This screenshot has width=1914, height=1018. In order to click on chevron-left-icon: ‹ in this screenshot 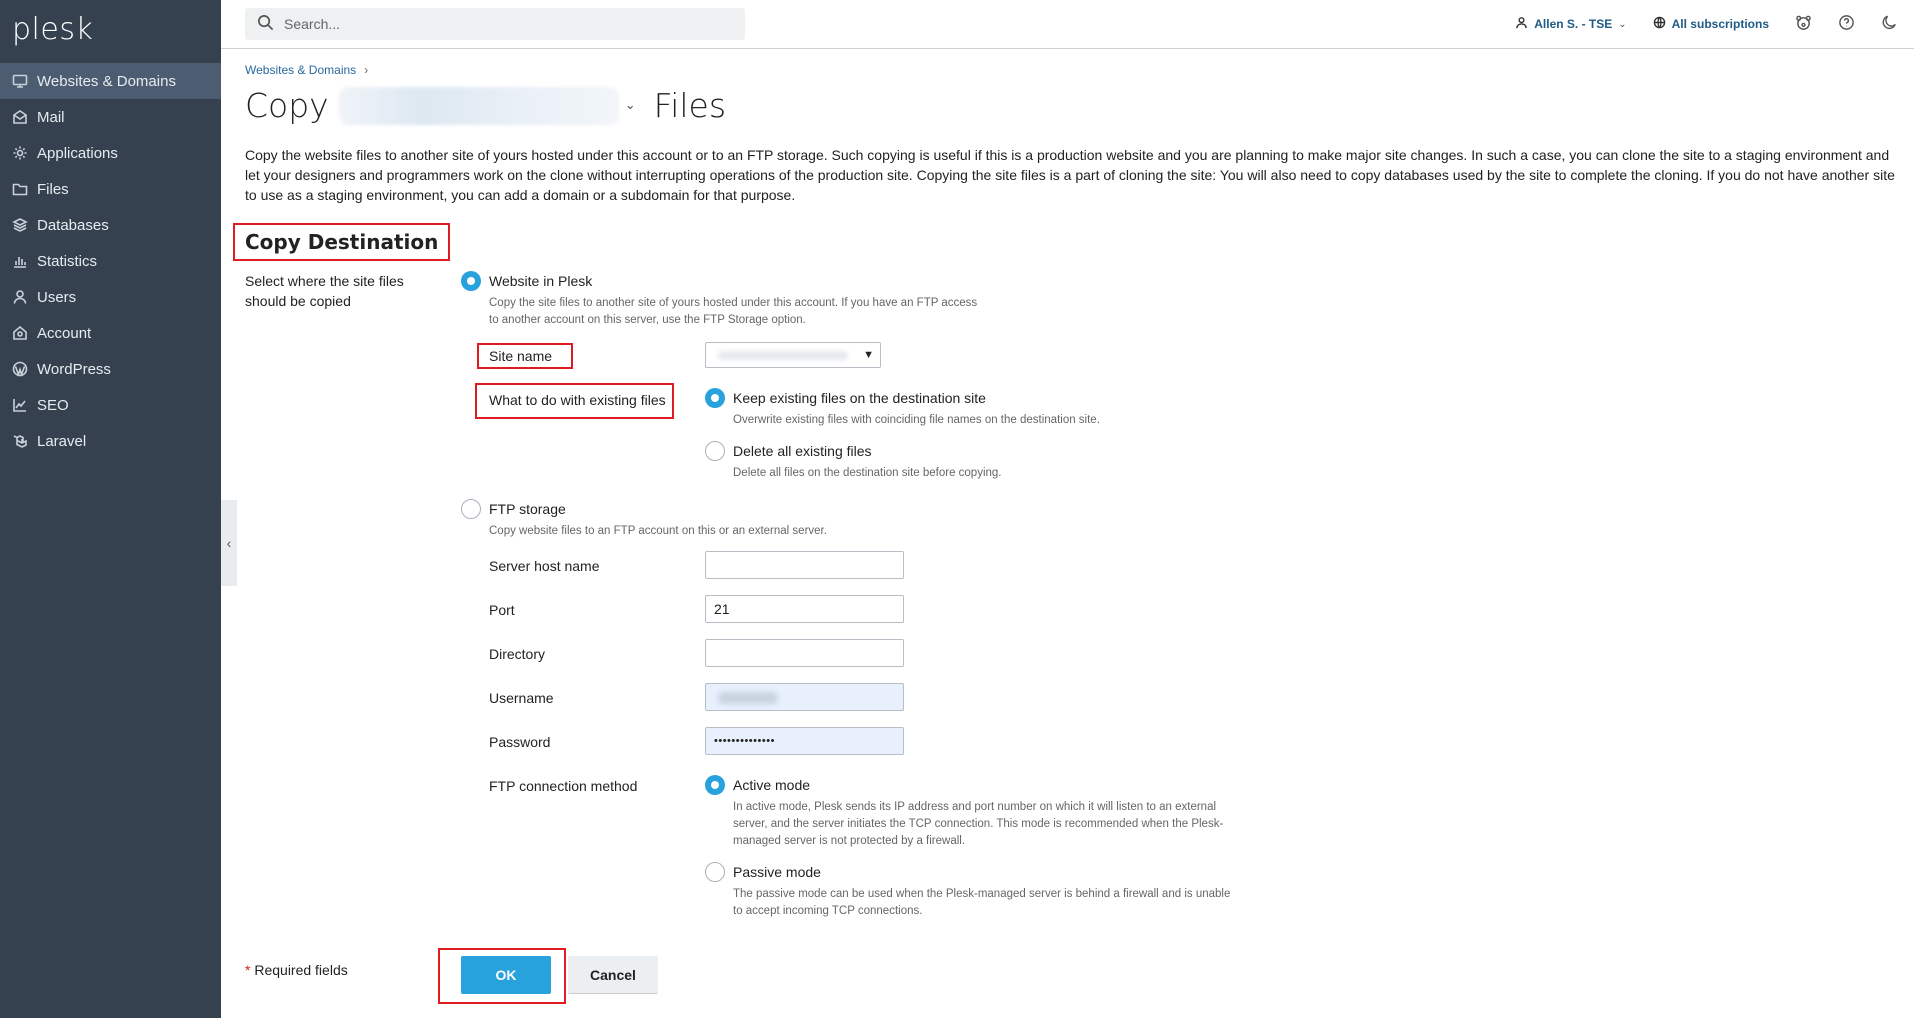, I will do `click(229, 543)`.